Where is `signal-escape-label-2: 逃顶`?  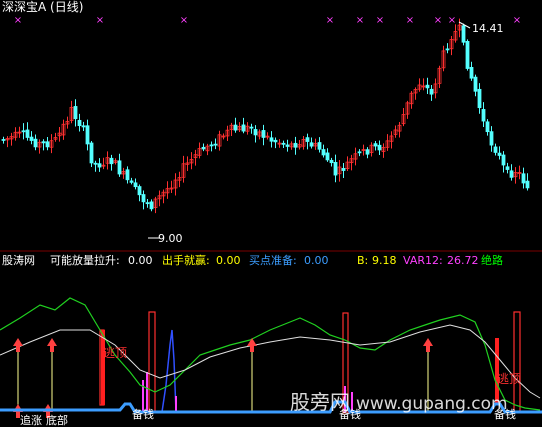
signal-escape-label-2: 逃顶 is located at coordinates (509, 379).